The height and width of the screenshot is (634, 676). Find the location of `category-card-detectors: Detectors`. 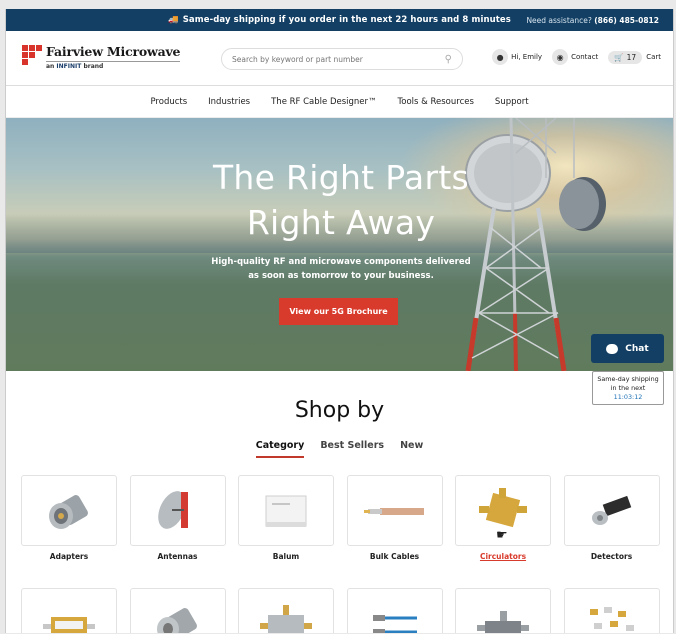

category-card-detectors: Detectors is located at coordinates (611, 518).